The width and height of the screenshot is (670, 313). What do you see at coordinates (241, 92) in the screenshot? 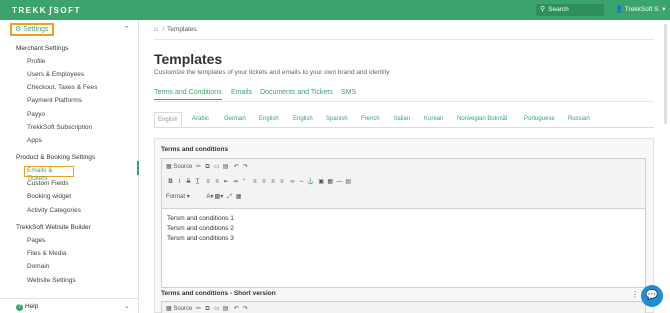
I see `tab-emails: Emails` at bounding box center [241, 92].